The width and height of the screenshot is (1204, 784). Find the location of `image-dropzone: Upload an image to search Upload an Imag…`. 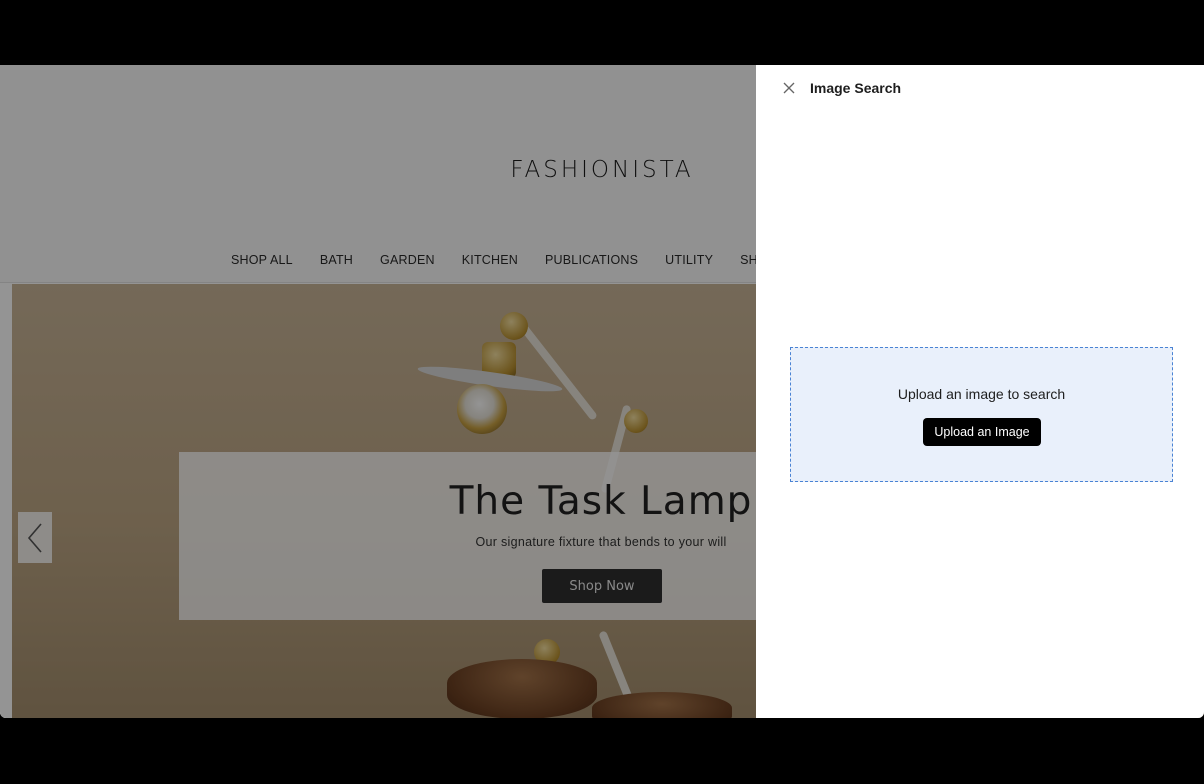

image-dropzone: Upload an image to search Upload an Imag… is located at coordinates (981, 414).